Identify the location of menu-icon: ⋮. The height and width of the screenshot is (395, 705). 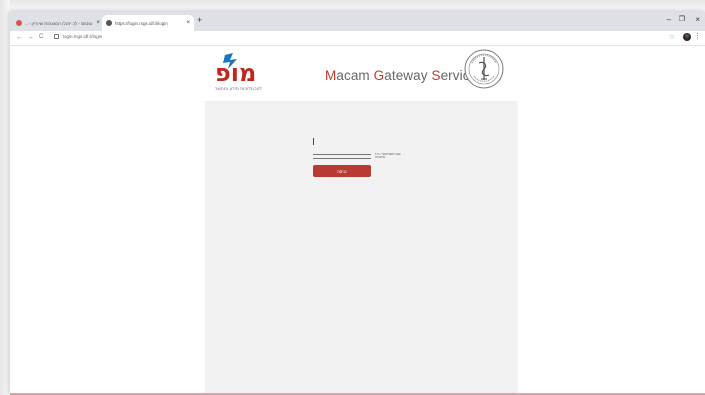
(697, 36).